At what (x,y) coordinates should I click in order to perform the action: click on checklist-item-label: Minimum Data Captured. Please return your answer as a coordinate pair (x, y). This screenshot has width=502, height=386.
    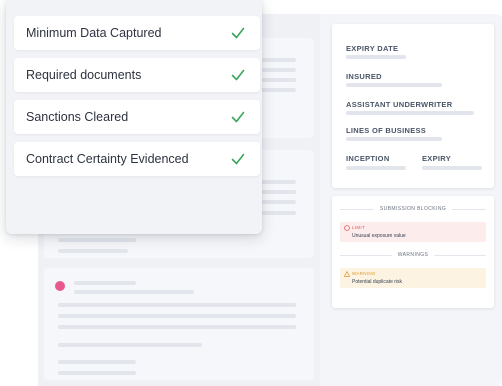
    Looking at the image, I should click on (94, 33).